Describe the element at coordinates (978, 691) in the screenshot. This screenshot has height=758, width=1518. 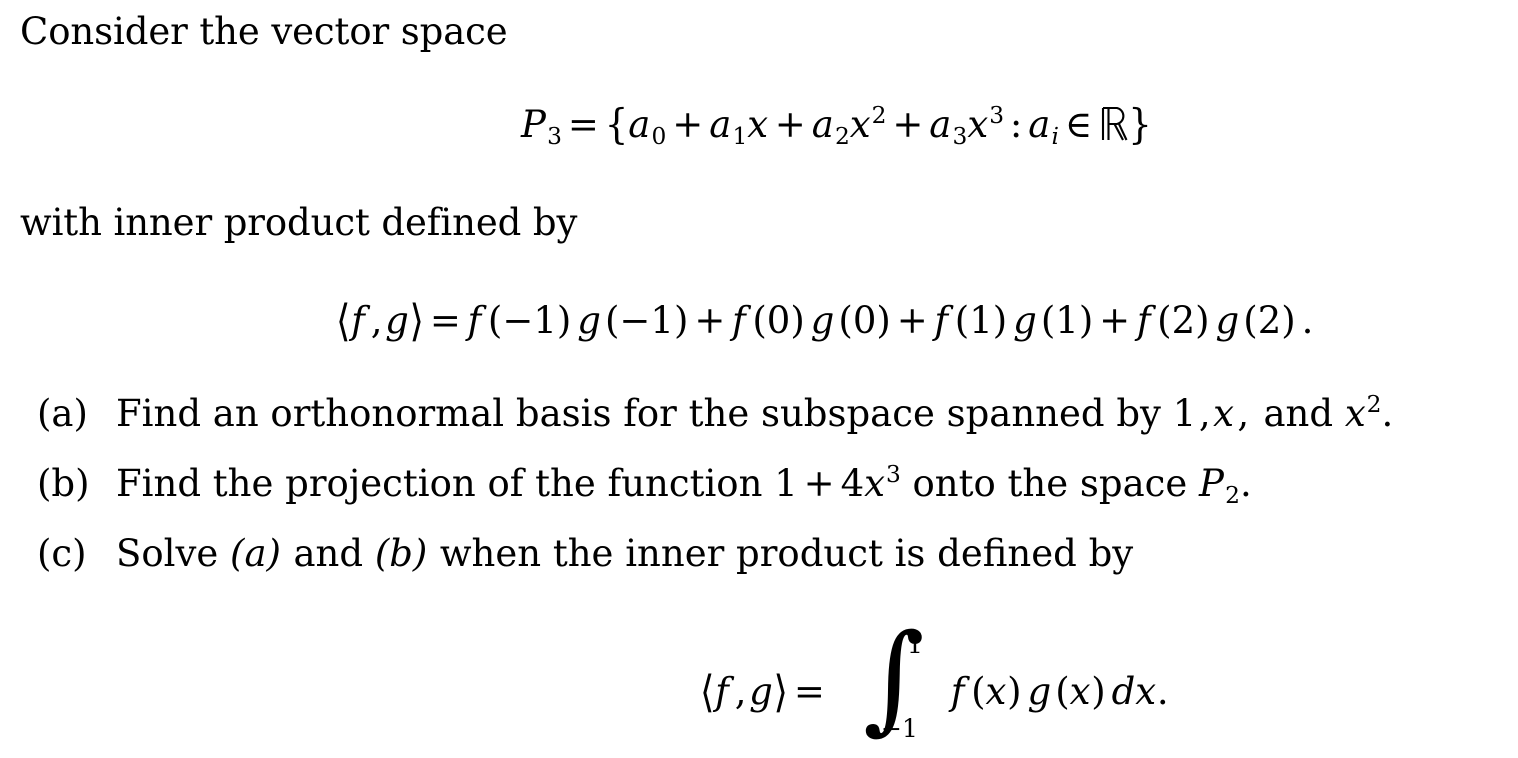
I see `eq3-paren-open-1: (` at that location.